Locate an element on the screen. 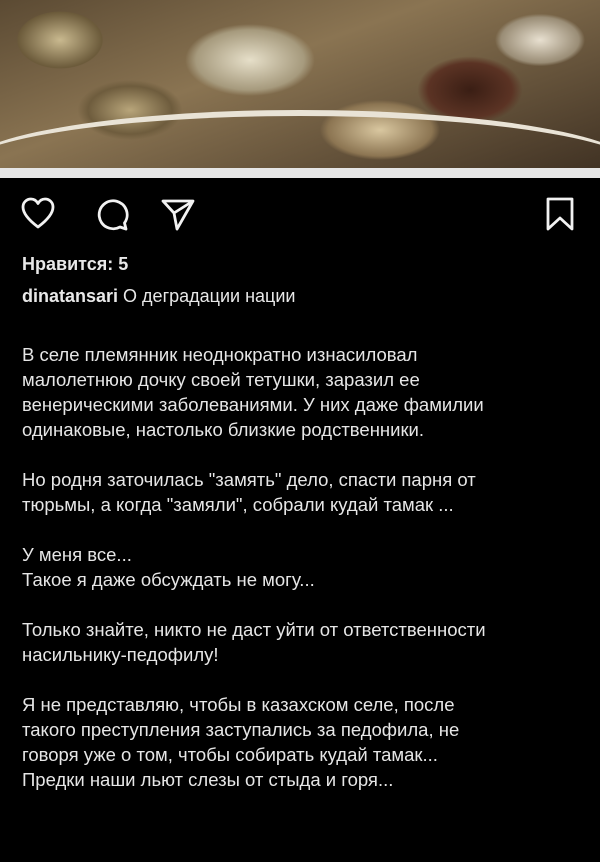 This screenshot has width=600, height=862. caption-text: О деградации нации is located at coordinates (209, 296).